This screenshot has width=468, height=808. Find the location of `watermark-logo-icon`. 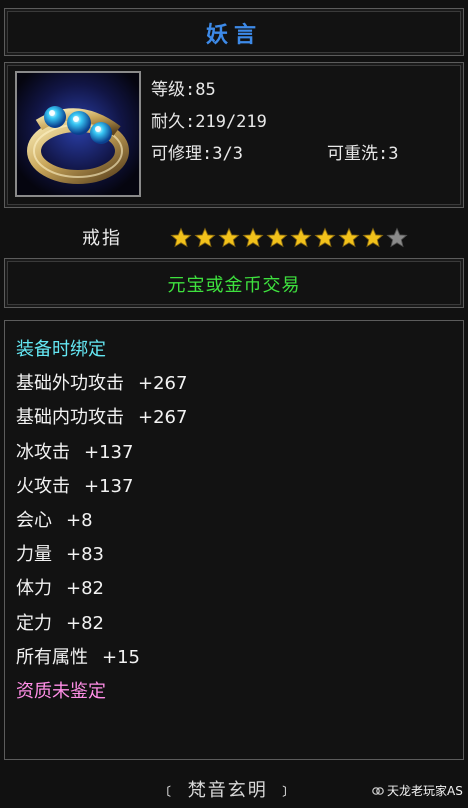

watermark-logo-icon is located at coordinates (378, 790).